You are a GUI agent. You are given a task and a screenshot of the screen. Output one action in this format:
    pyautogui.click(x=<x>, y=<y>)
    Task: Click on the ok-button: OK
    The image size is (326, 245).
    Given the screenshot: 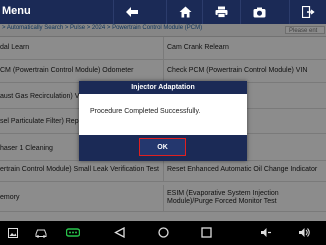 What is the action you would take?
    pyautogui.click(x=162, y=147)
    